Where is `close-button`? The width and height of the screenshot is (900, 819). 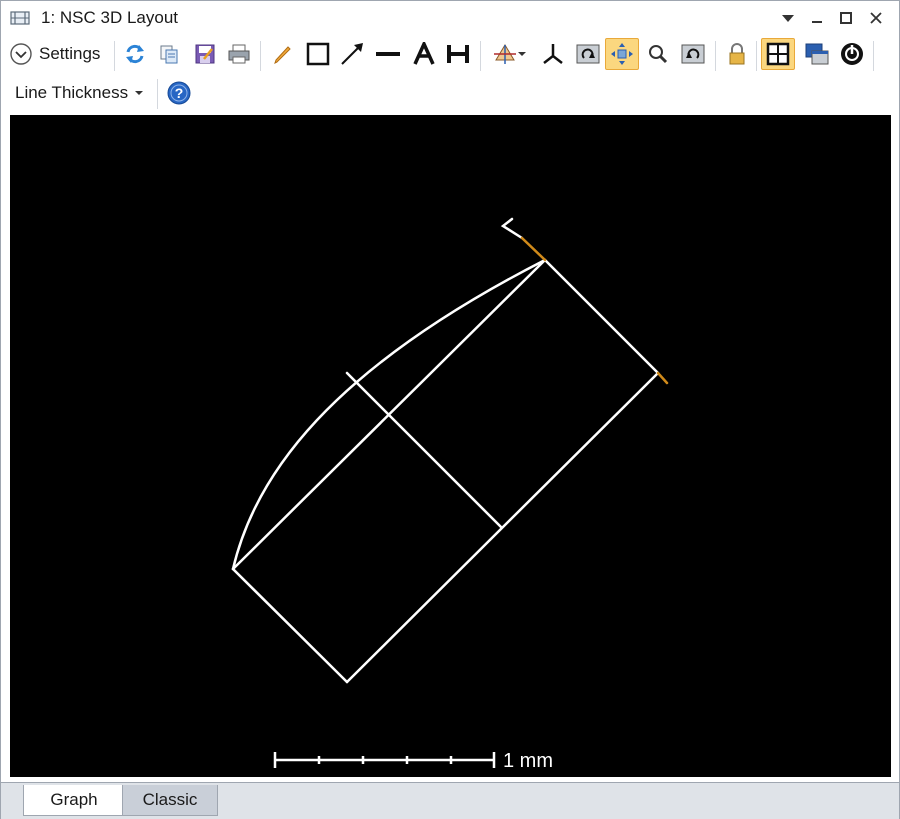 close-button is located at coordinates (876, 18).